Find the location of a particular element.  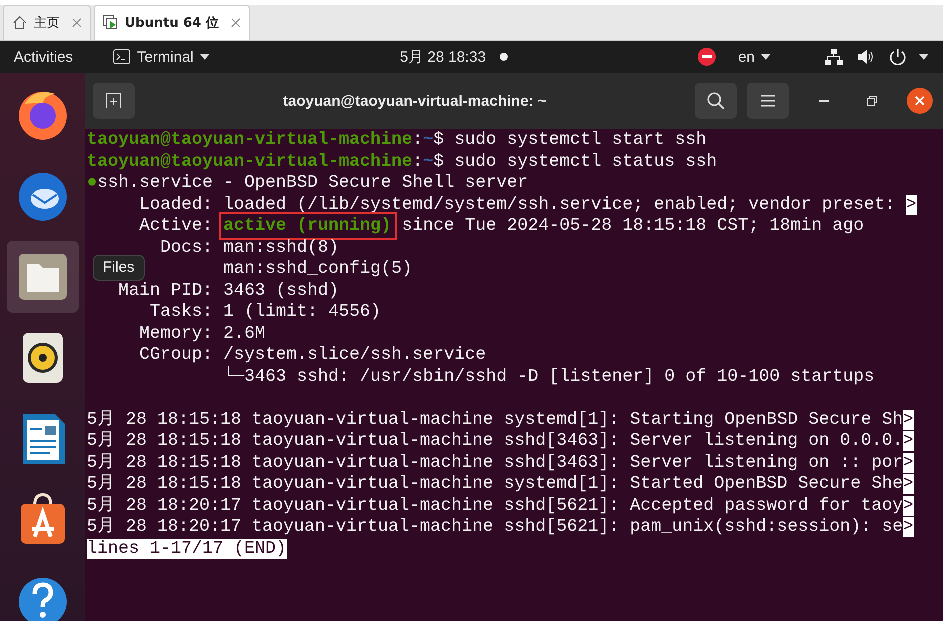

terminal-text: man:sshd_config(5) is located at coordinates (318, 269).